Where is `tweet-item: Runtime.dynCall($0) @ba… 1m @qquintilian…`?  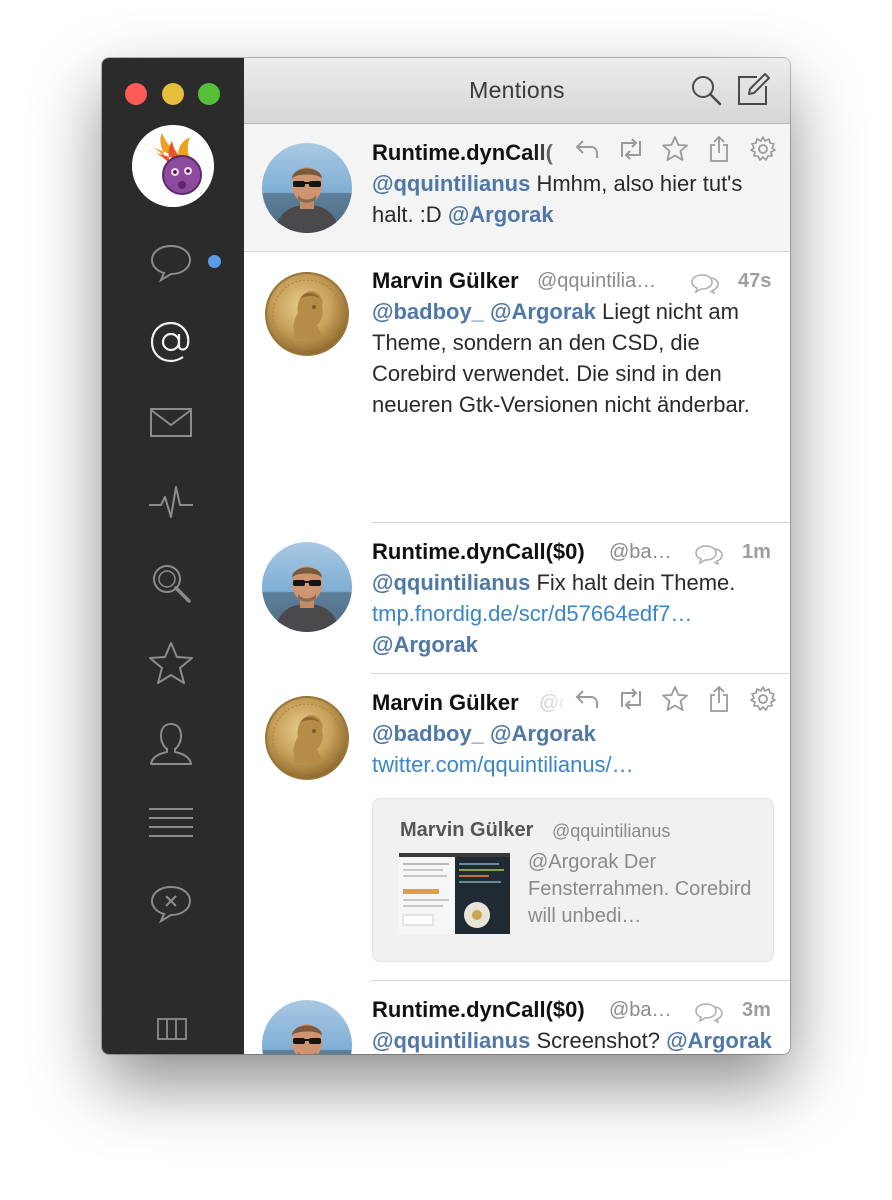 tweet-item: Runtime.dynCall($0) @ba… 1m @qquintilian… is located at coordinates (517, 598).